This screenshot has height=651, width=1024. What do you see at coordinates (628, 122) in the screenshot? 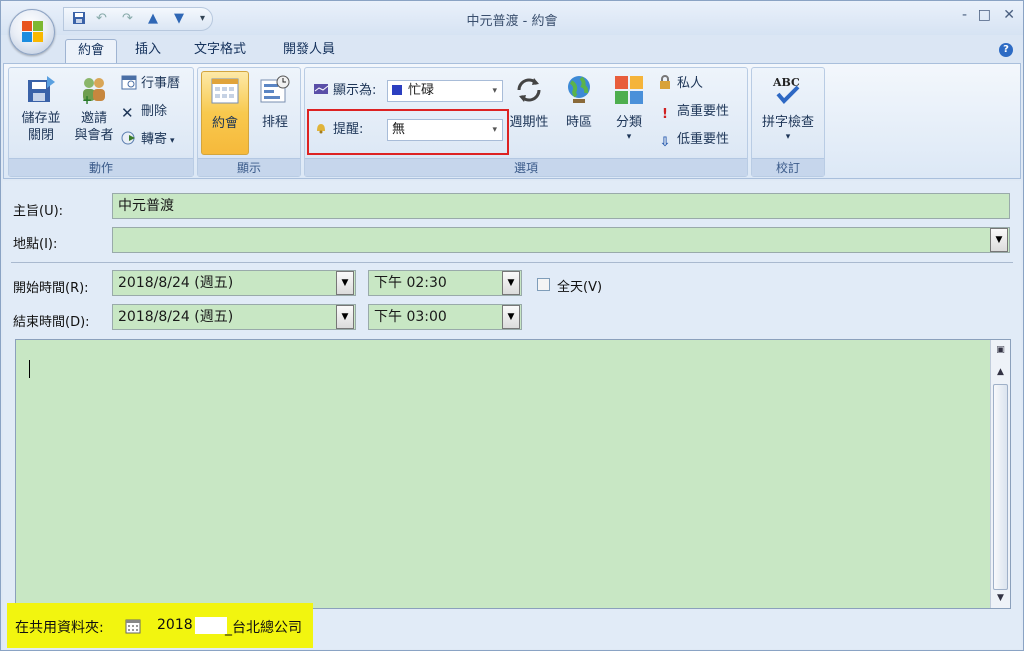
I see `categorize-label: 分類` at bounding box center [628, 122].